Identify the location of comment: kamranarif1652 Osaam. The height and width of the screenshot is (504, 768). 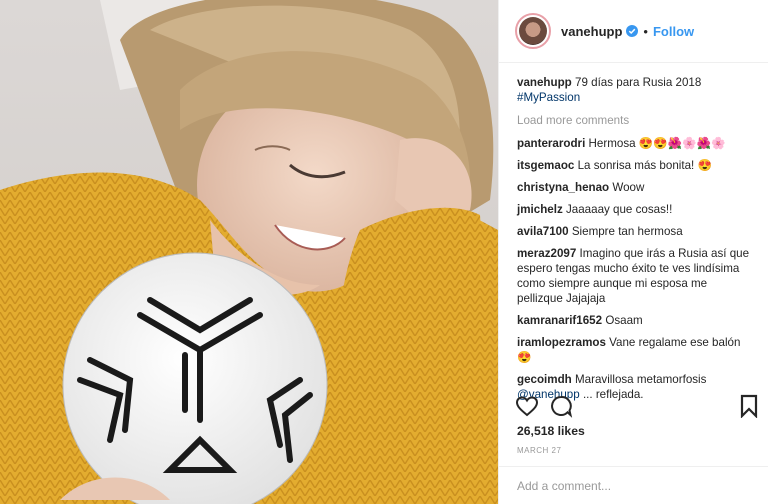
(634, 320).